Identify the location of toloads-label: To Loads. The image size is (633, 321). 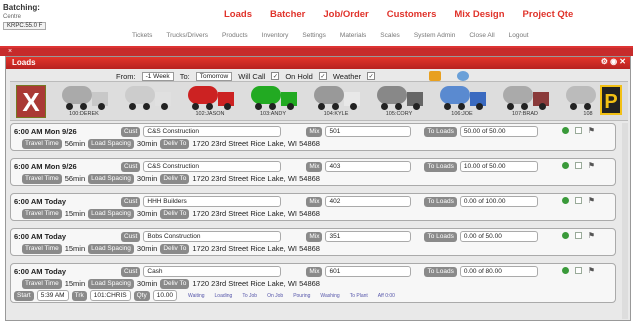
(440, 201).